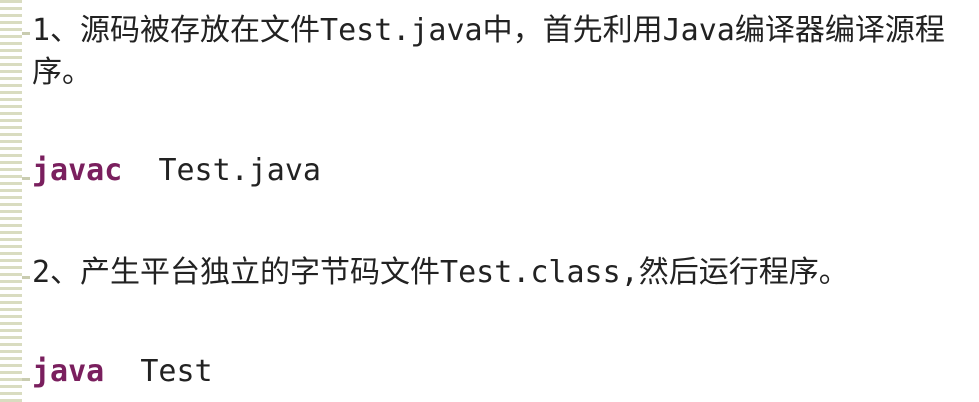 This screenshot has height=402, width=979. Describe the element at coordinates (440, 272) in the screenshot. I see `step2-paragraph: 2、产生平台独立的字节码文件Test.class,然后运行程序。` at that location.